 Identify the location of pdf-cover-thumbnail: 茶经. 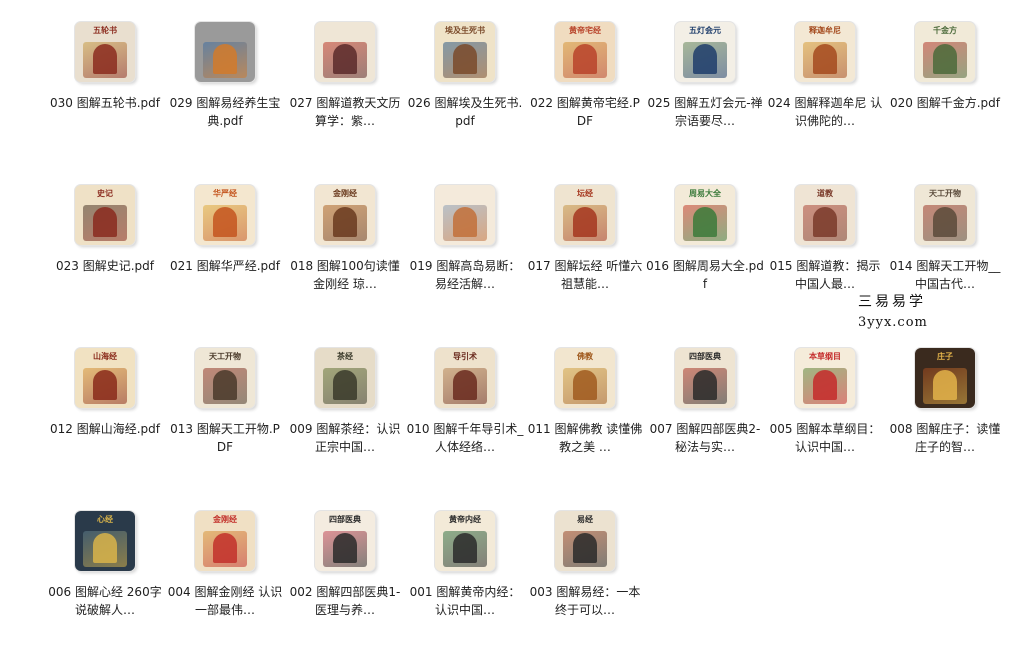
(345, 378).